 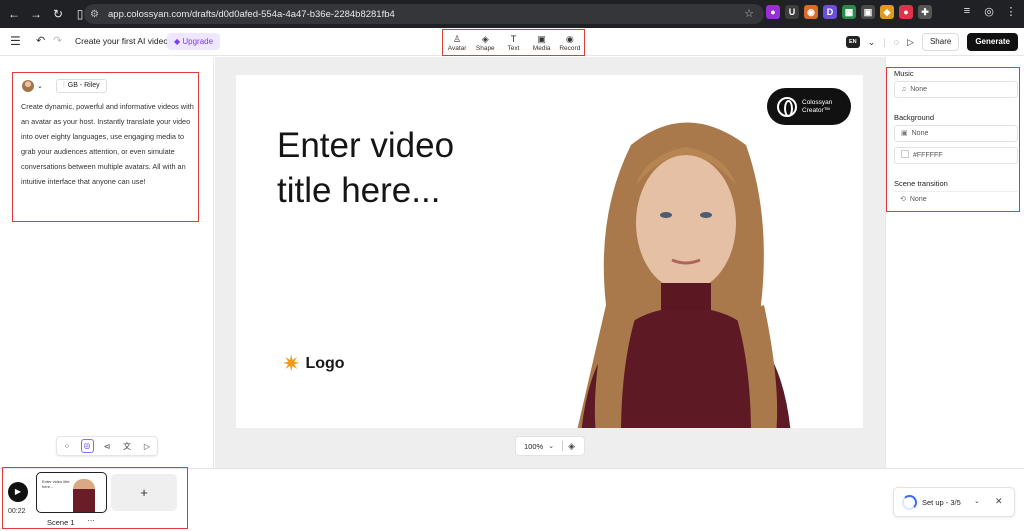 I want to click on gesture-icon: ⁘, so click(x=67, y=446).